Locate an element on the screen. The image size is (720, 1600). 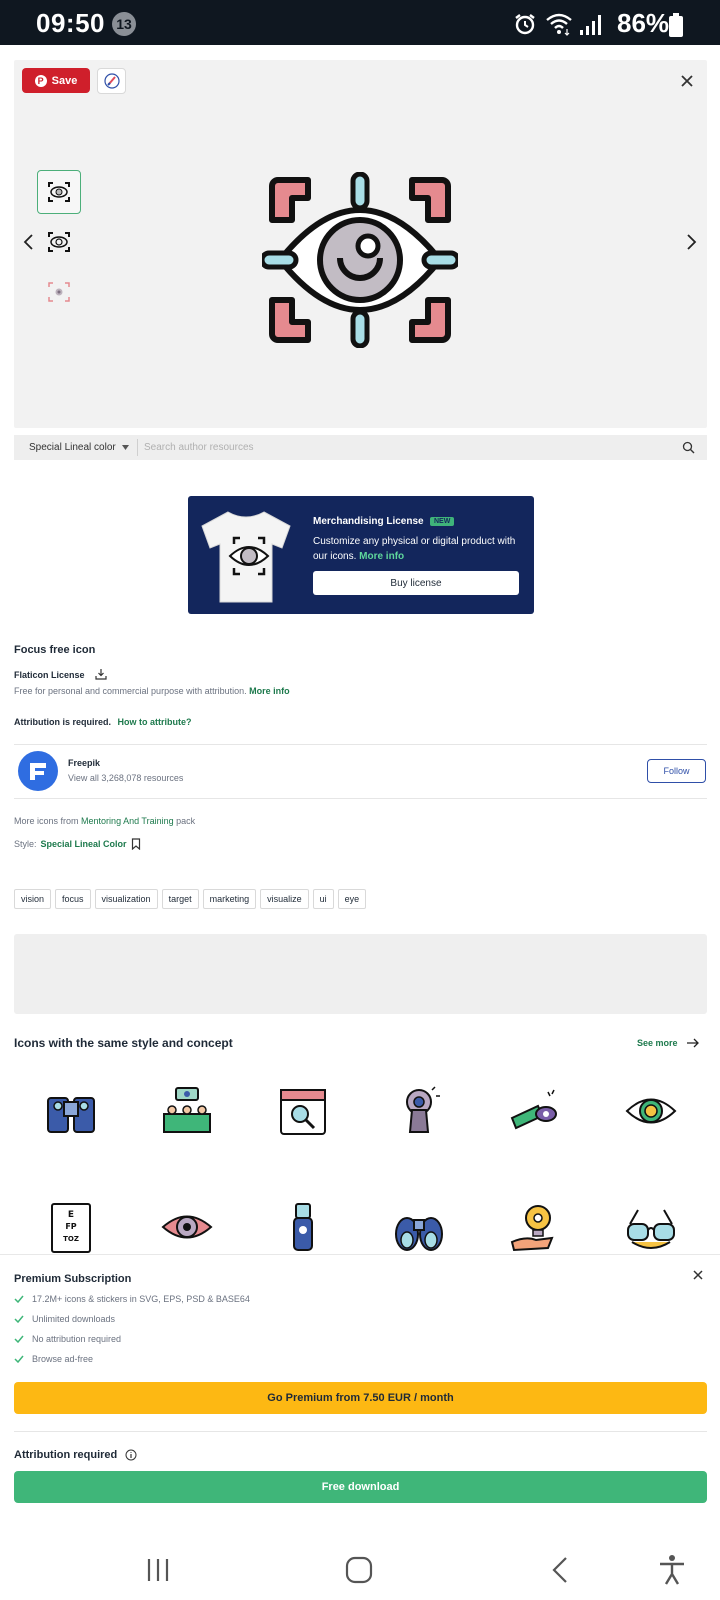
license-more-info-link: More info is located at coordinates (269, 691).